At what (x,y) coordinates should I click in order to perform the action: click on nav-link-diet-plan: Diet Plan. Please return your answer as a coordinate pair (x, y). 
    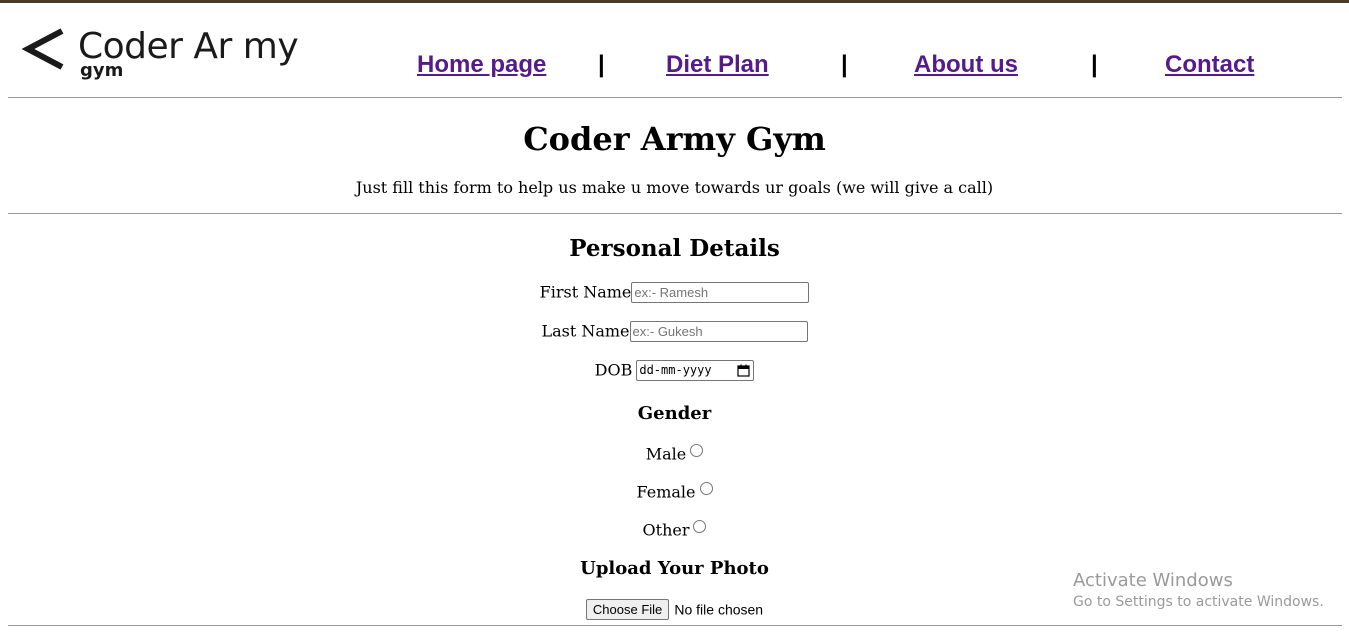
    Looking at the image, I should click on (717, 65).